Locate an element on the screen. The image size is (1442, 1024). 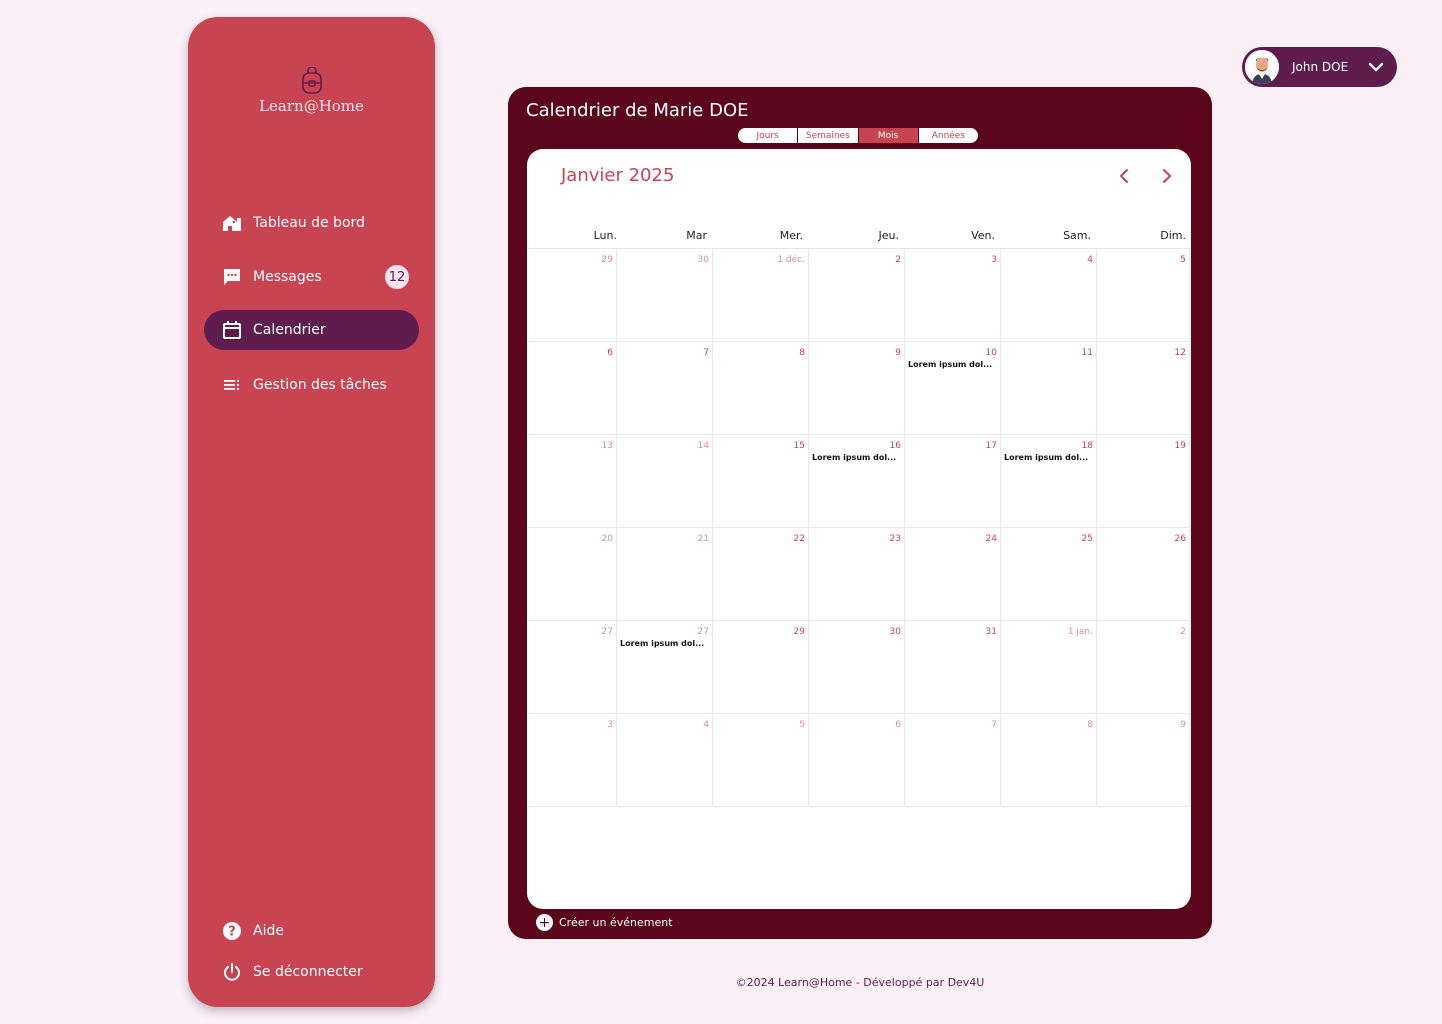
avatar is located at coordinates (1262, 67).